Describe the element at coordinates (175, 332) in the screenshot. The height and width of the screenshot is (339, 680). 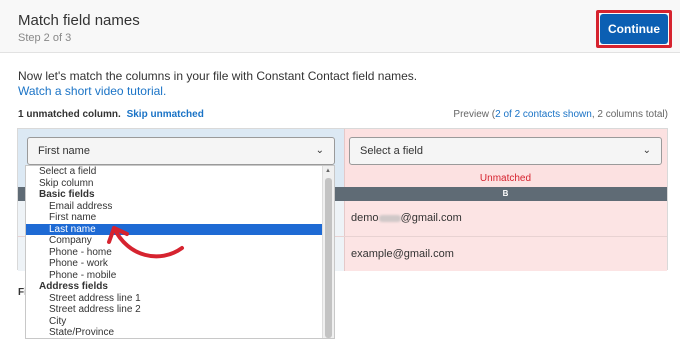
I see `dropdown-option: State/Province` at that location.